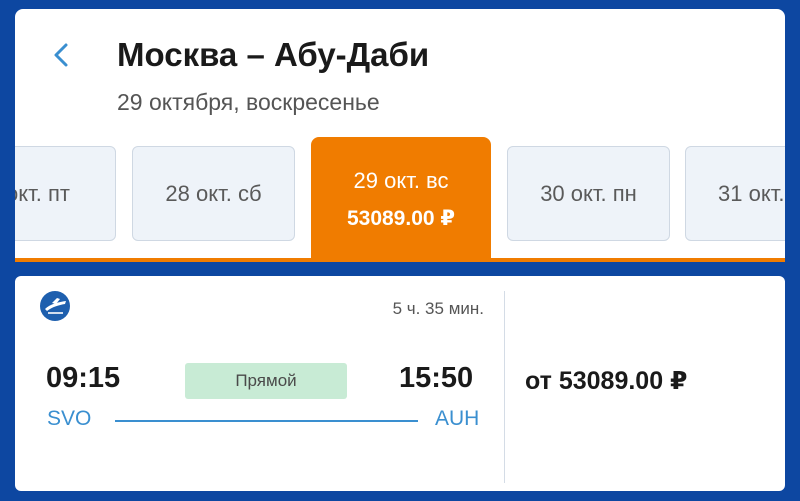 This screenshot has height=501, width=800. I want to click on chevron-left-icon, so click(61, 55).